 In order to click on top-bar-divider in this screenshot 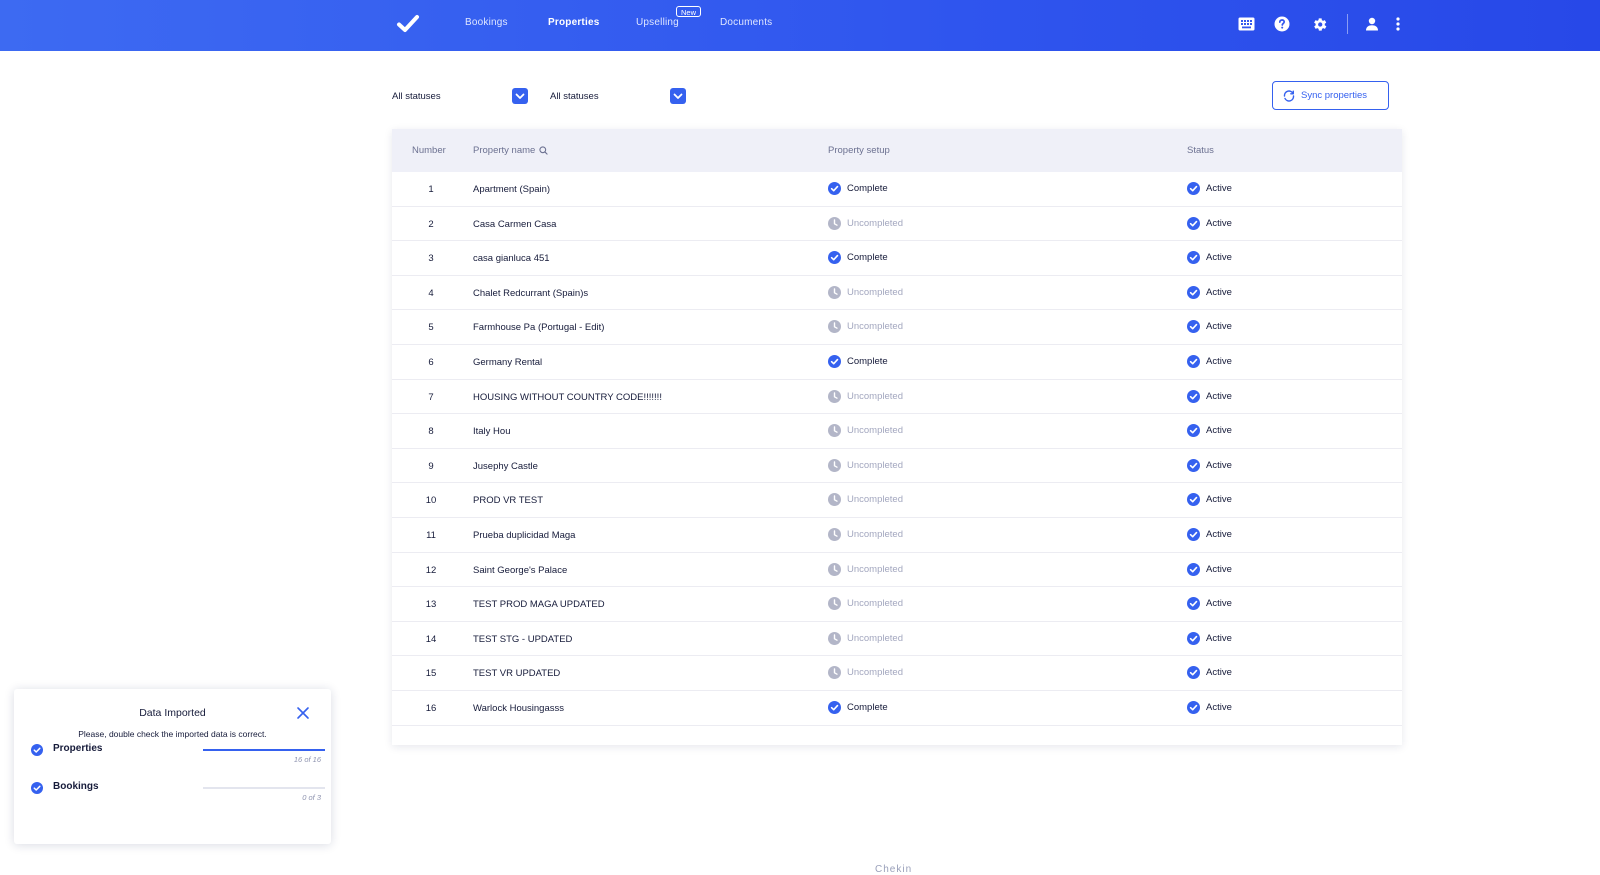, I will do `click(1347, 24)`.